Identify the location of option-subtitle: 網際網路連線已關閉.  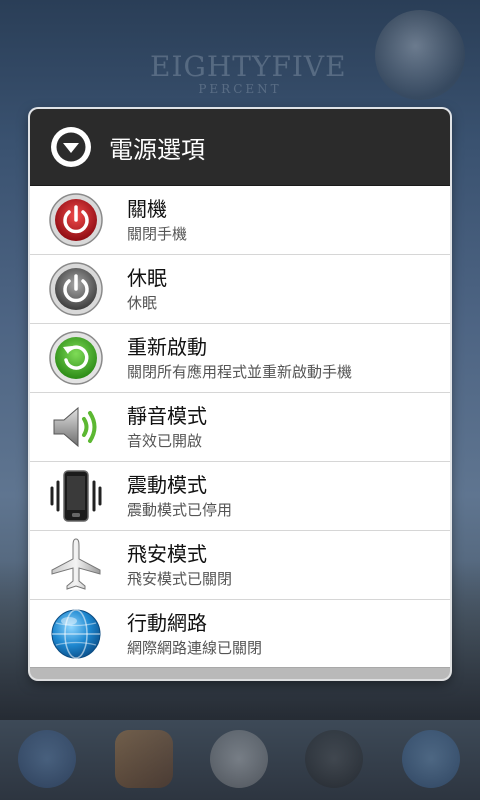
(195, 648).